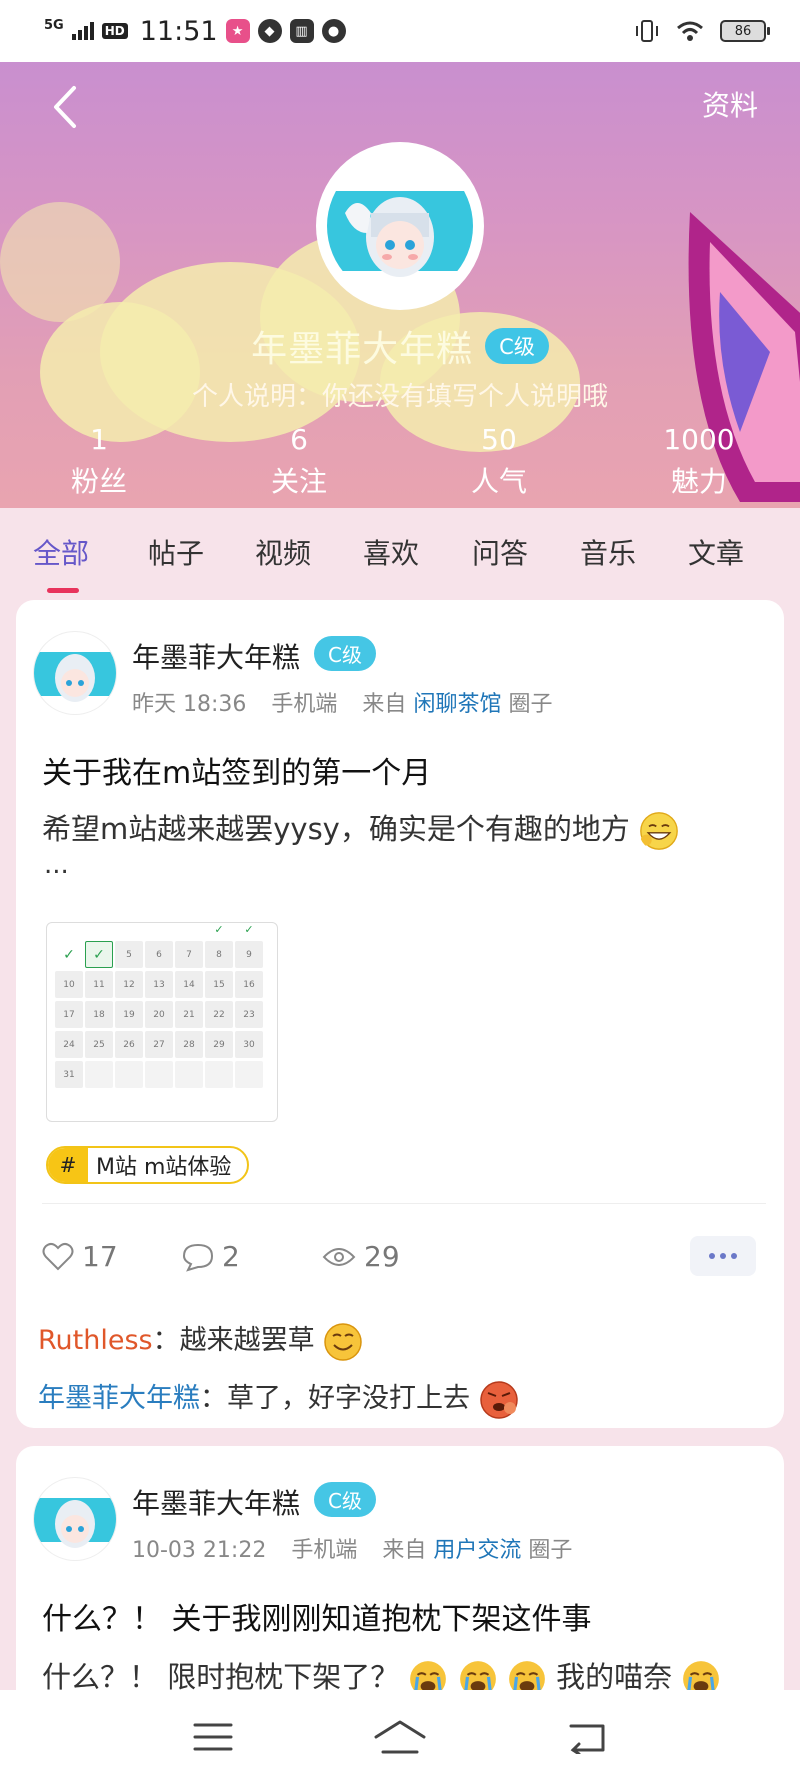 This screenshot has width=800, height=1784. Describe the element at coordinates (189, 704) in the screenshot. I see `post-time: 昨天 18:36` at that location.